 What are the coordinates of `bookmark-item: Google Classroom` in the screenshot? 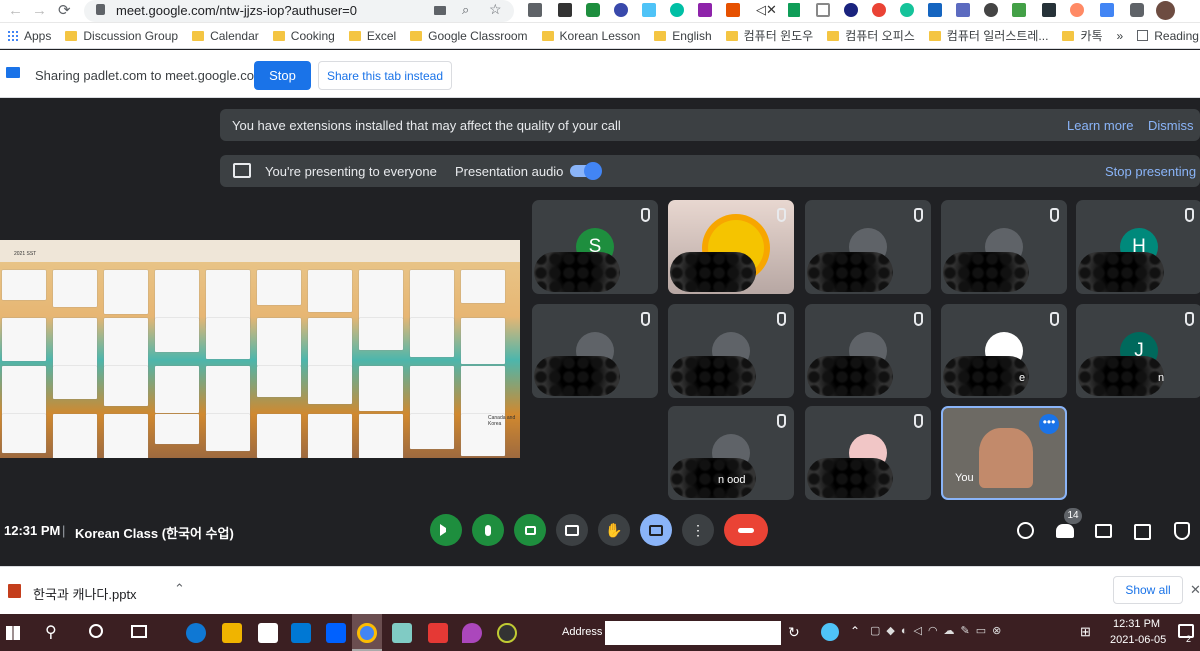 It's located at (468, 35).